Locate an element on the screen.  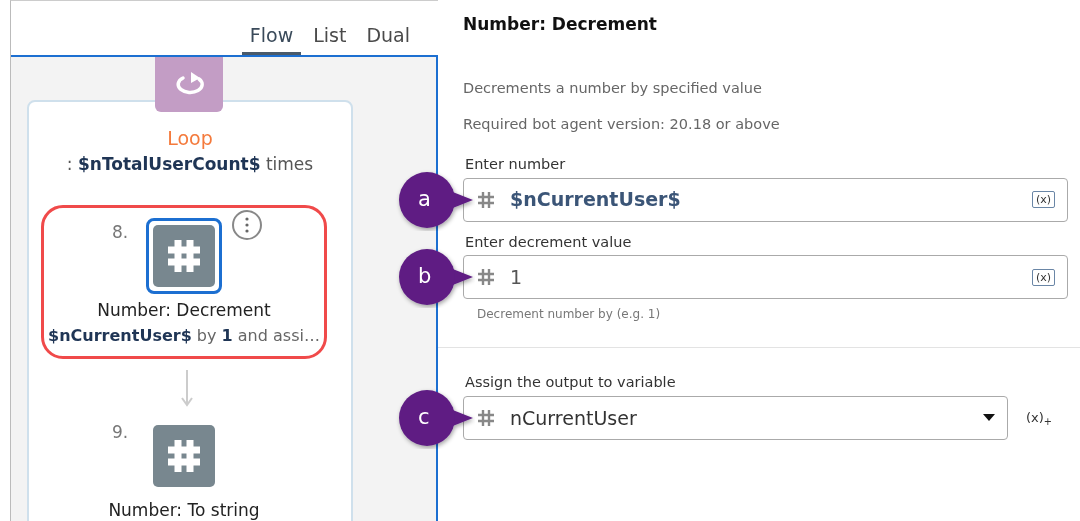
version-note: Required bot agent version: 20.18 or above is located at coordinates (622, 125).